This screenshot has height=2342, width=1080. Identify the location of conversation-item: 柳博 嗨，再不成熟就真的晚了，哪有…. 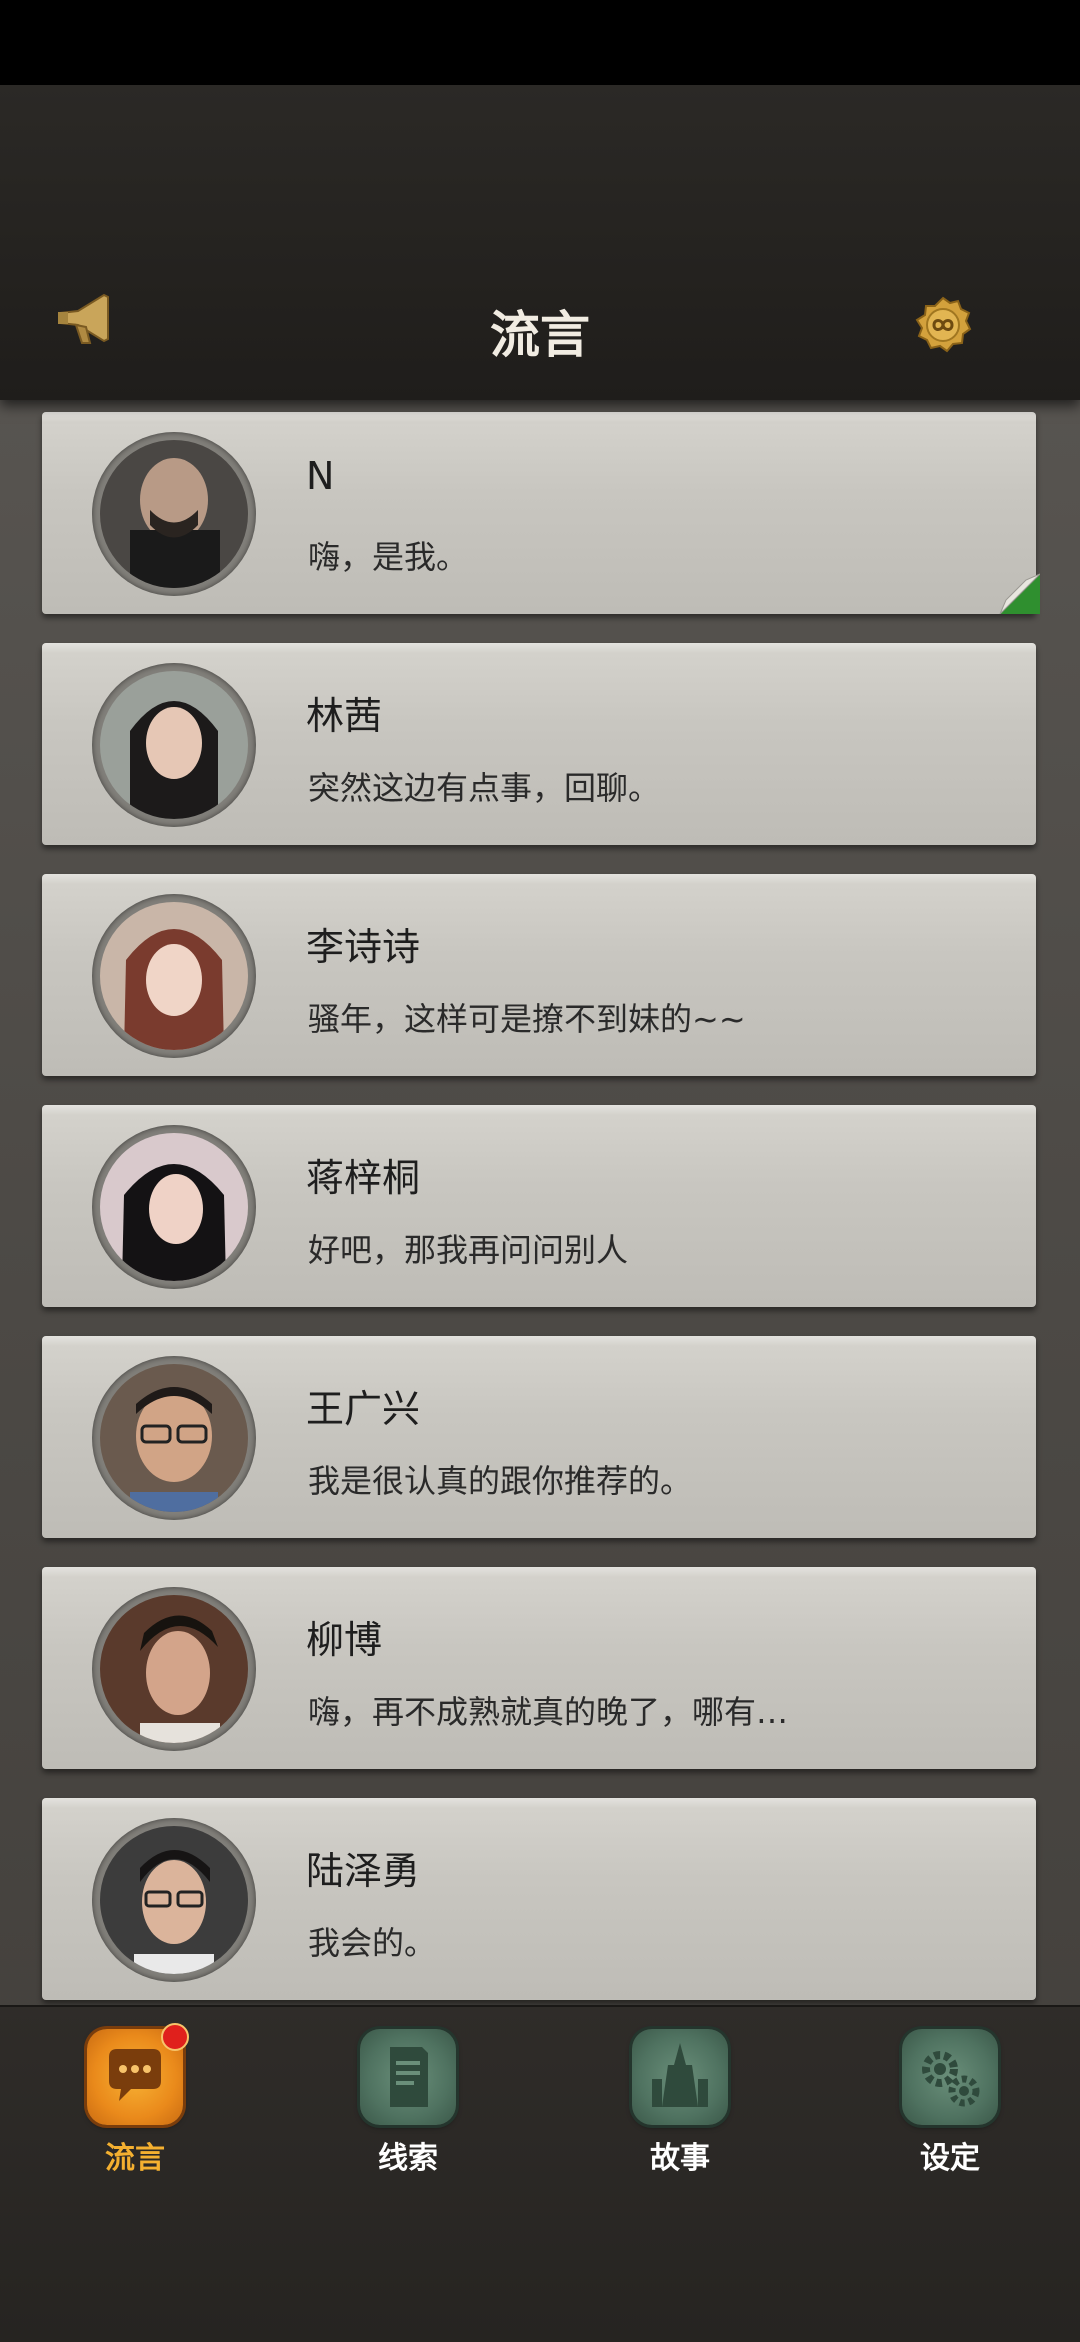
(539, 1668).